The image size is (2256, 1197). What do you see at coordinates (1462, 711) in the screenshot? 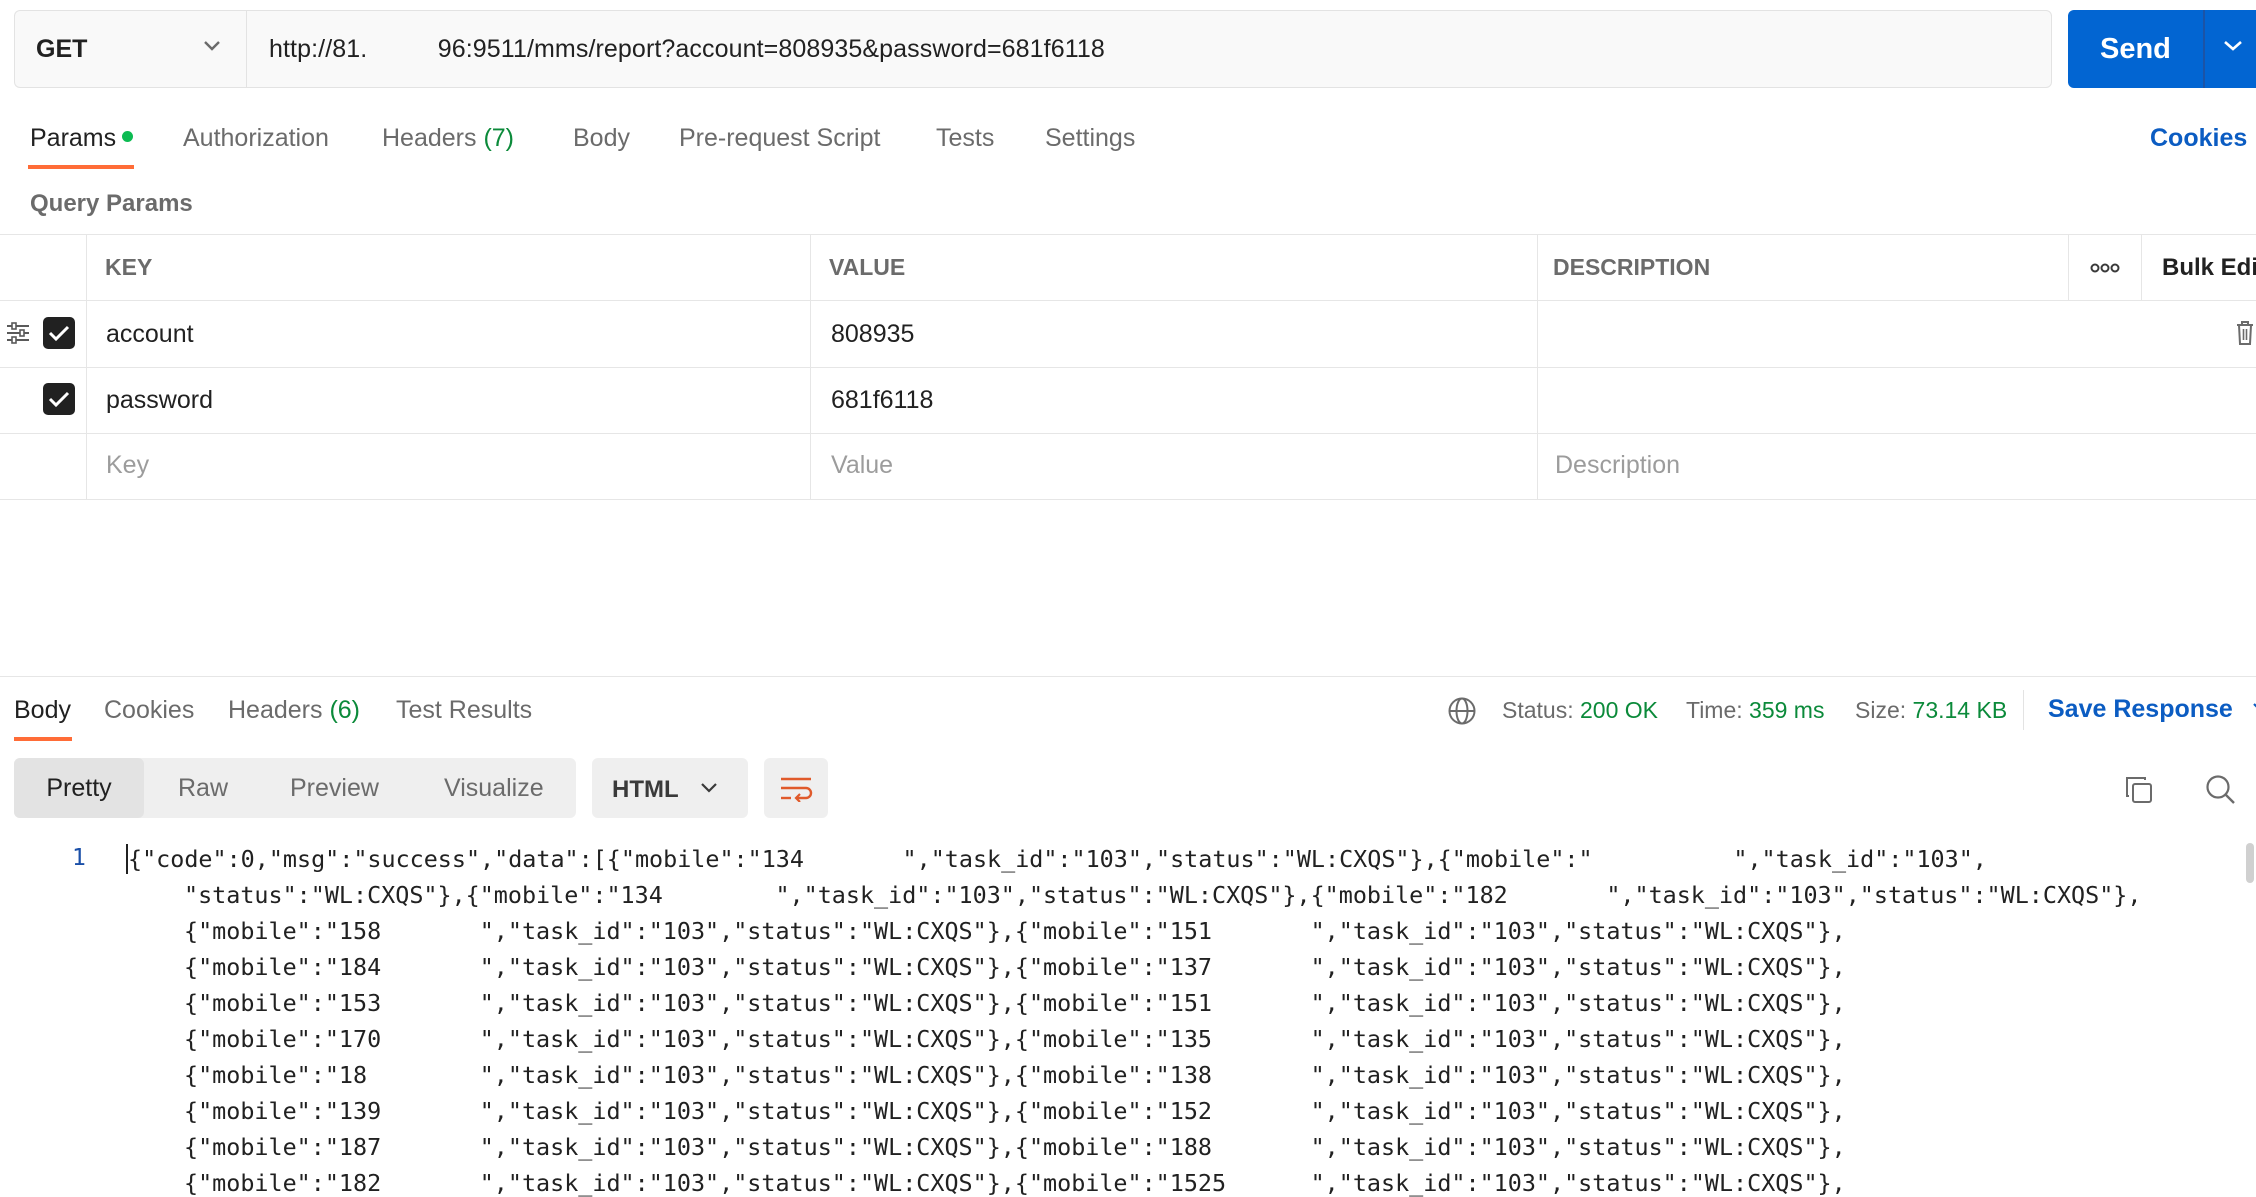
I see `globe-icon` at bounding box center [1462, 711].